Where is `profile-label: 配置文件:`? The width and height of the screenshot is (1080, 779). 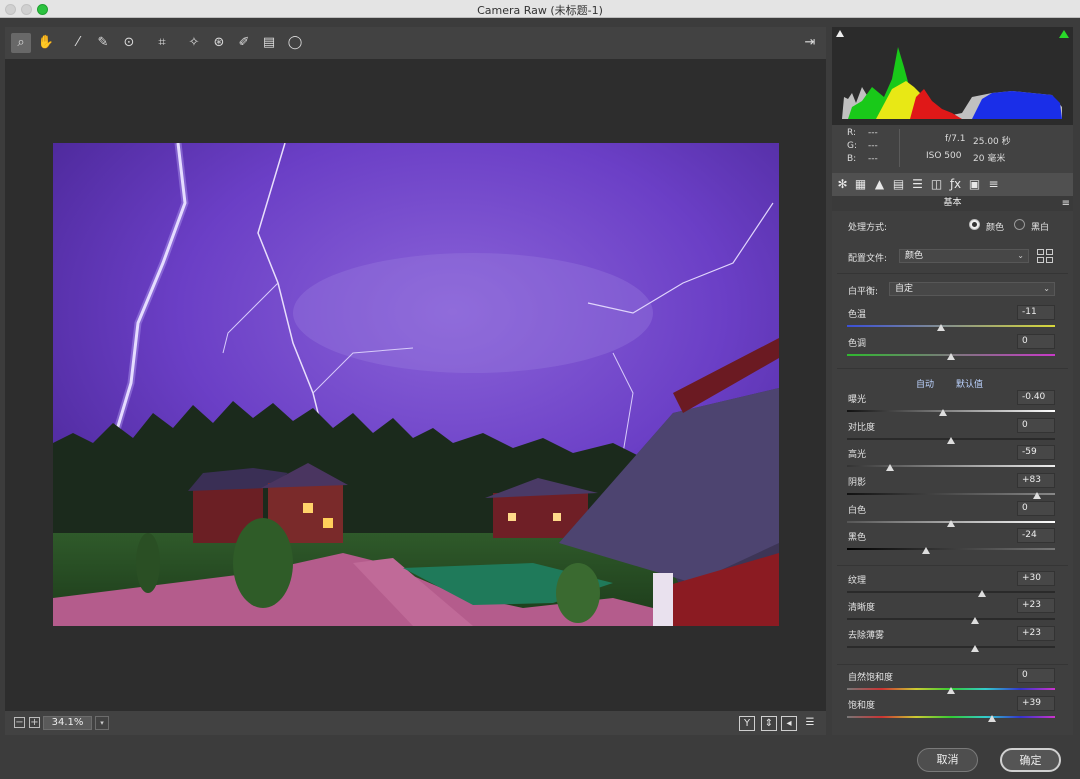 profile-label: 配置文件: is located at coordinates (868, 259).